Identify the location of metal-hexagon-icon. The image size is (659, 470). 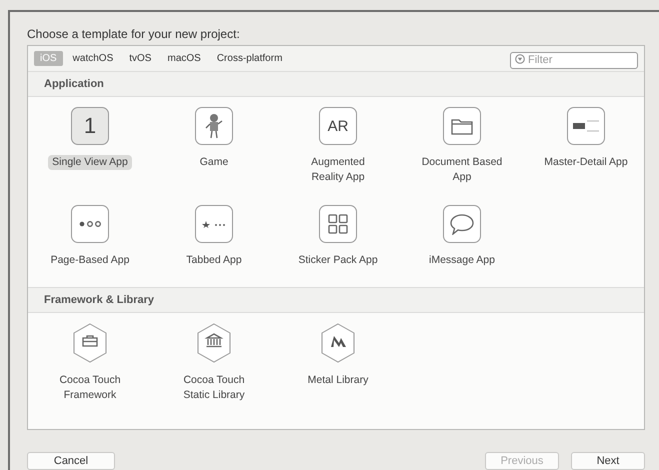
(338, 343).